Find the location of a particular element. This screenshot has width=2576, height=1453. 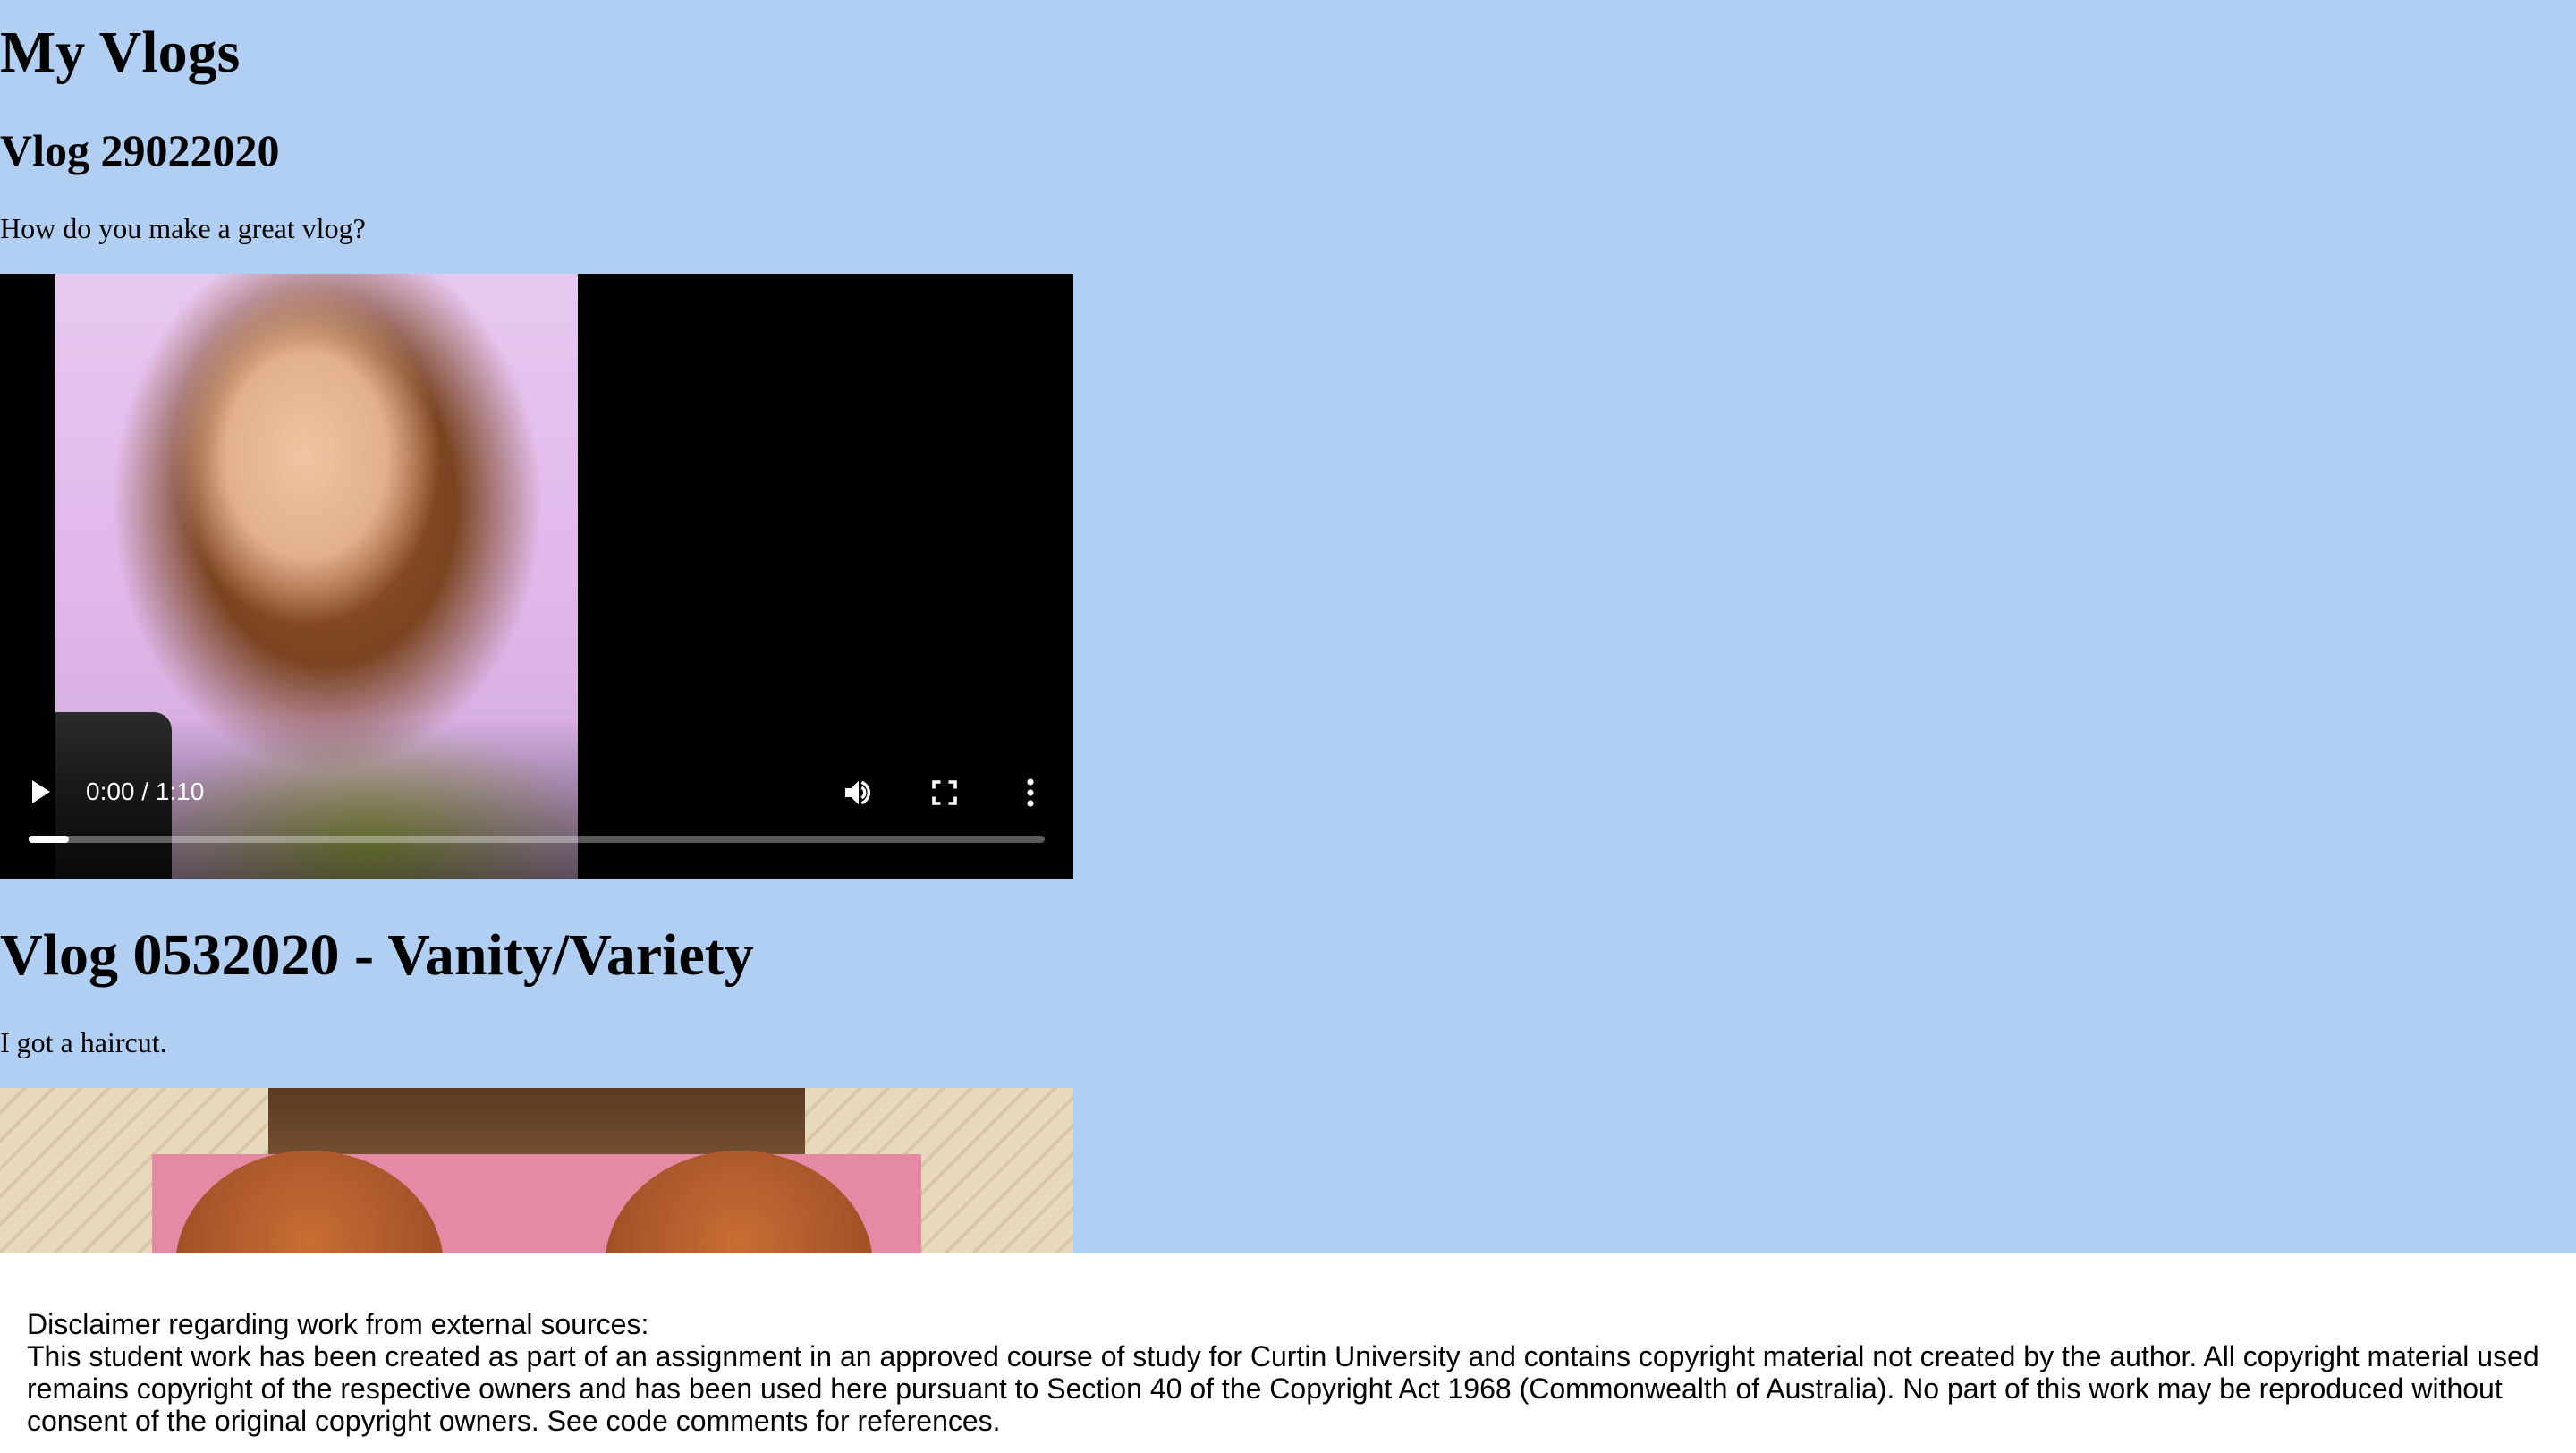

vlog-title: Vlog 29022020 is located at coordinates (140, 150).